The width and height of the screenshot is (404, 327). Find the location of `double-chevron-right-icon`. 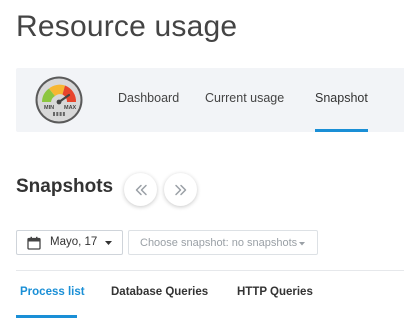

double-chevron-right-icon is located at coordinates (180, 189).